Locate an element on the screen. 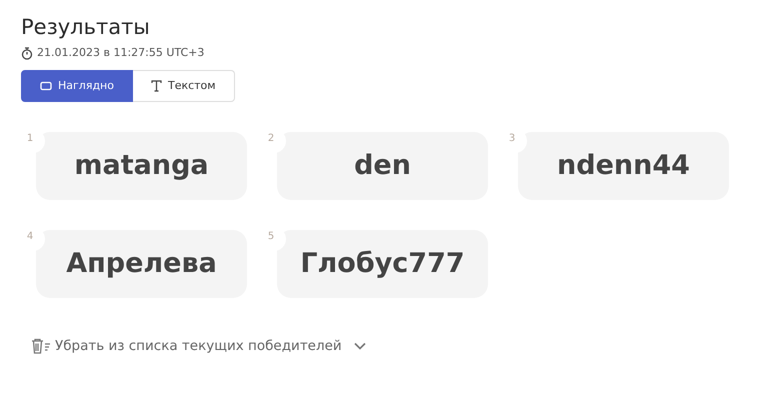 This screenshot has height=402, width=774. rectangle-icon is located at coordinates (46, 85).